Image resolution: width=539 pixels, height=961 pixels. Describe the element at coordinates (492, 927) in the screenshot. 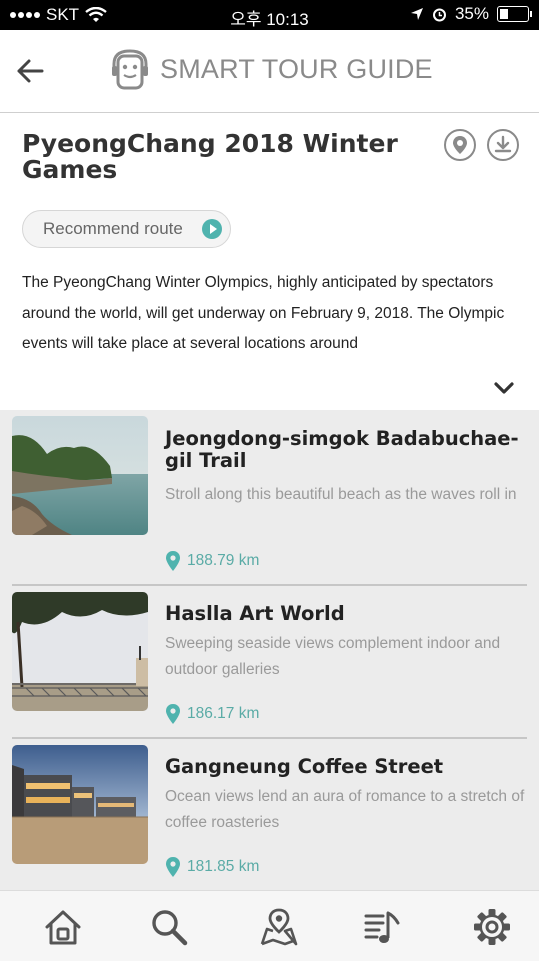

I see `settings-icon` at that location.